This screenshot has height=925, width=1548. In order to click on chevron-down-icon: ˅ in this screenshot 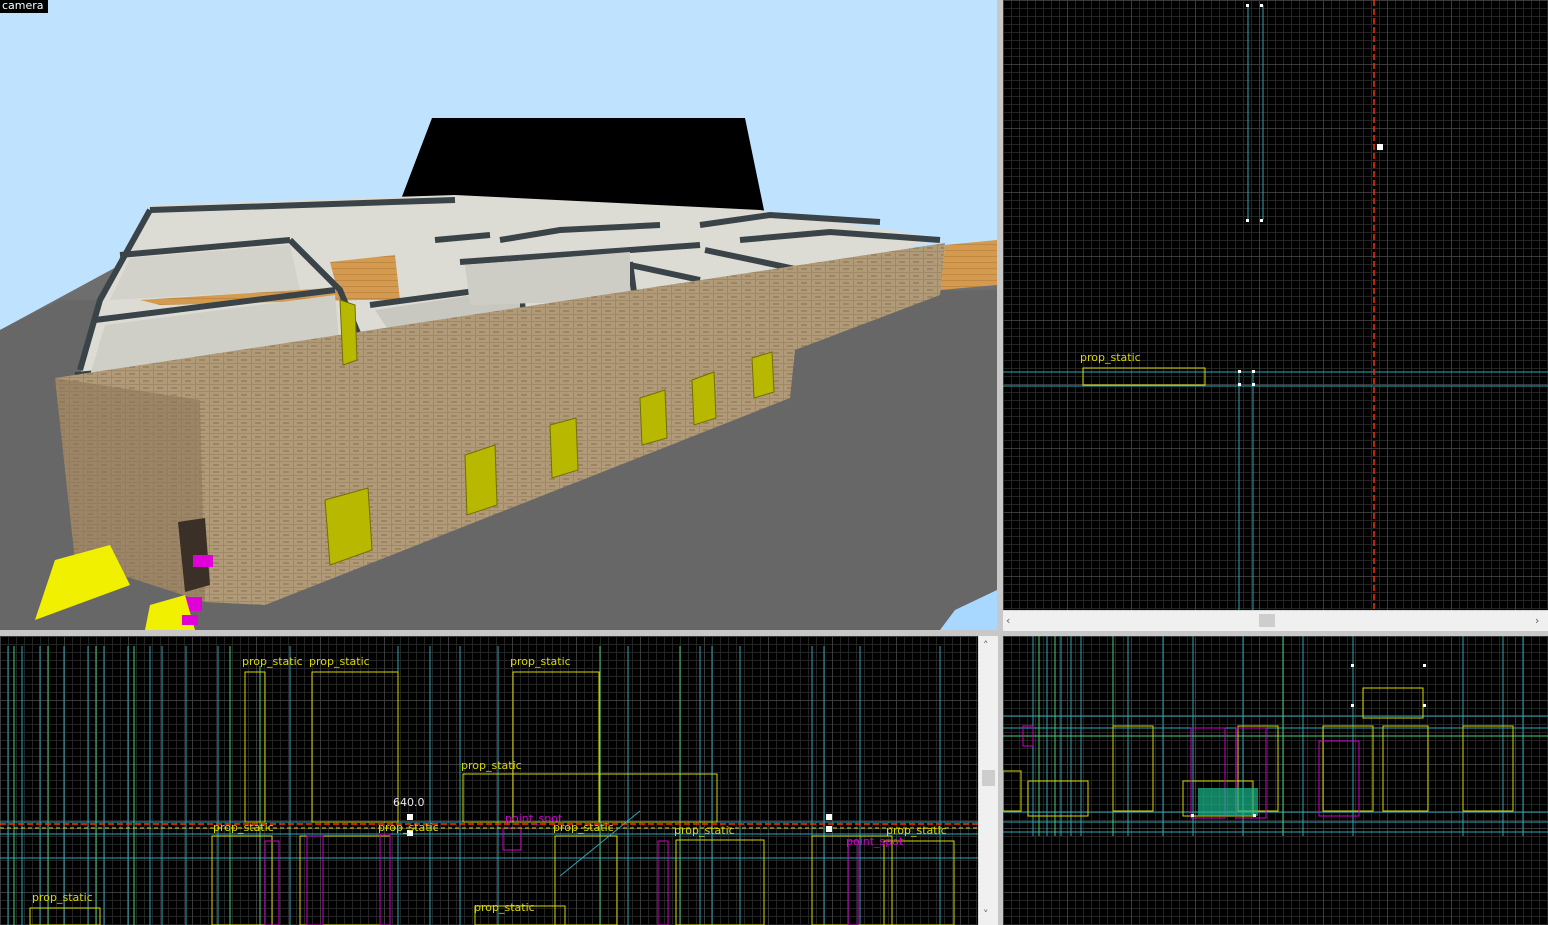, I will do `click(986, 914)`.